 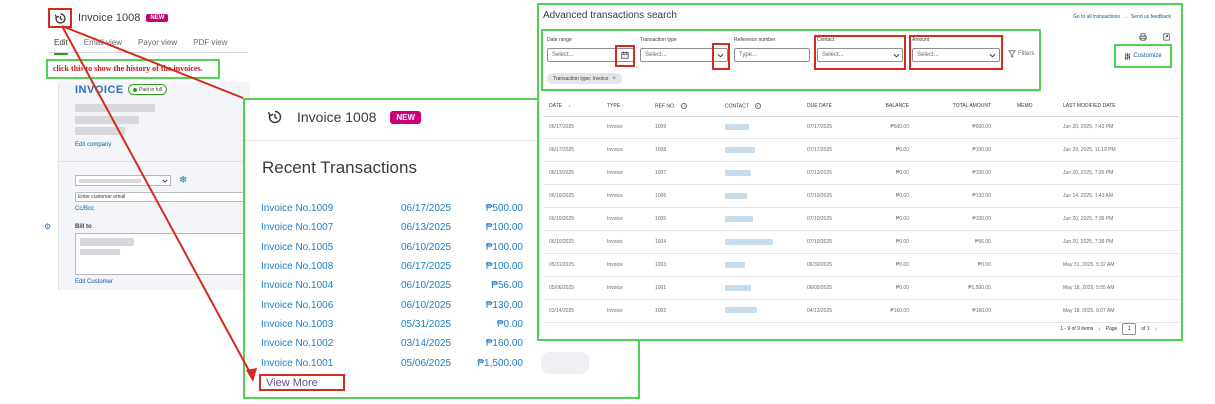 What do you see at coordinates (833, 106) in the screenshot?
I see `col-due-date: DUE DATE` at bounding box center [833, 106].